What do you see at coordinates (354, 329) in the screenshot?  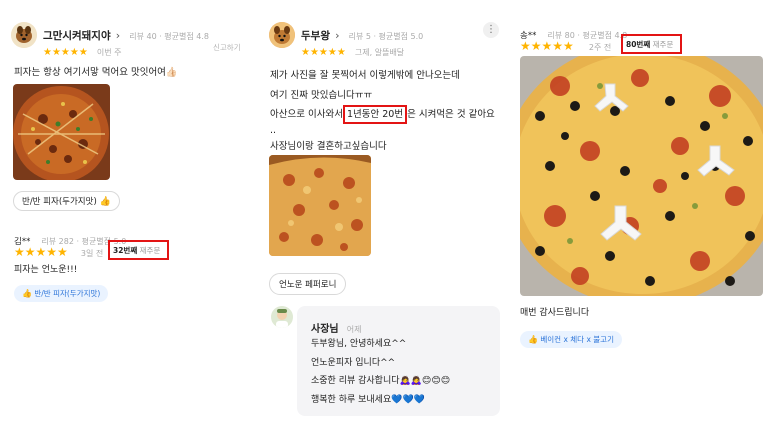 I see `owner-reply-time: 어제` at bounding box center [354, 329].